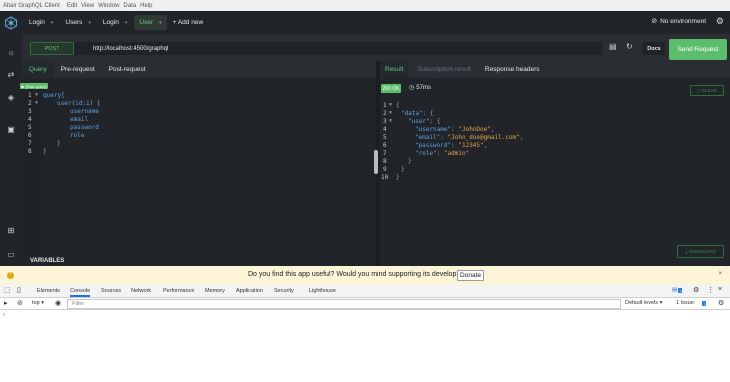 The image size is (730, 382). What do you see at coordinates (471, 145) in the screenshot?
I see `json-value: "12345"` at bounding box center [471, 145].